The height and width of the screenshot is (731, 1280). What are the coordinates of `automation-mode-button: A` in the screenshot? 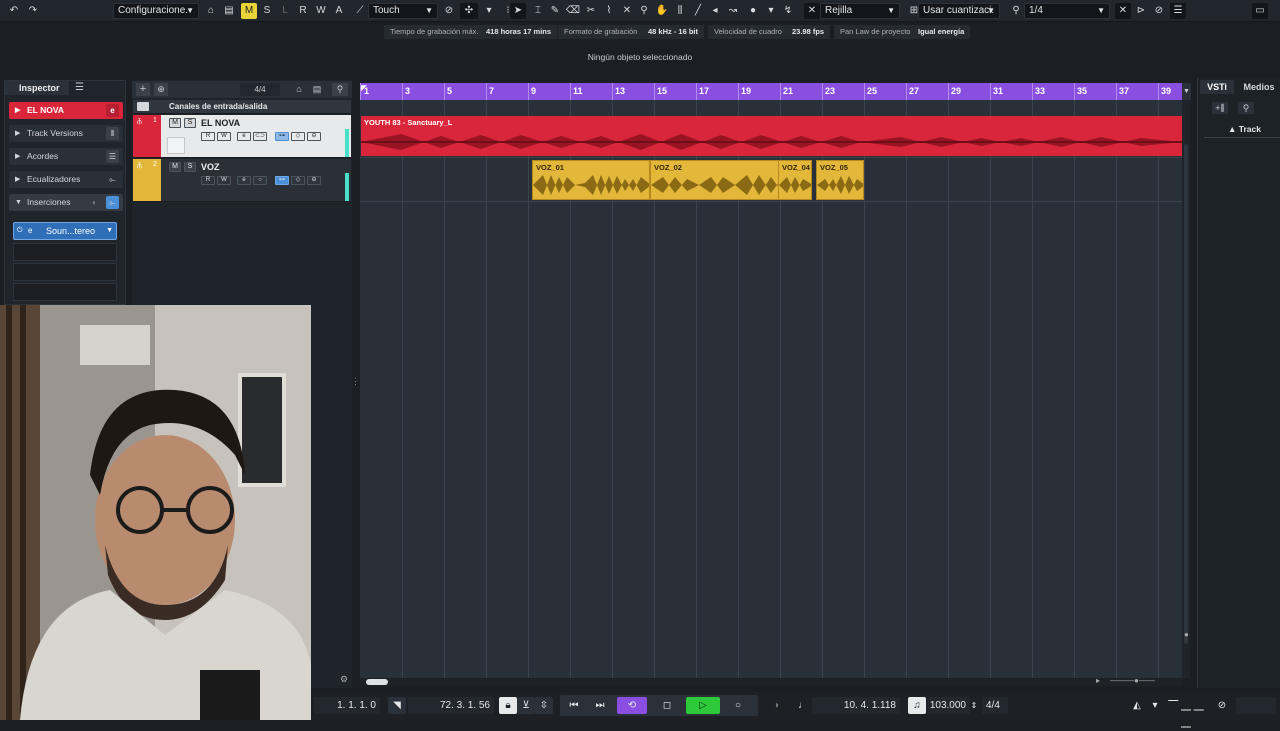 It's located at (339, 11).